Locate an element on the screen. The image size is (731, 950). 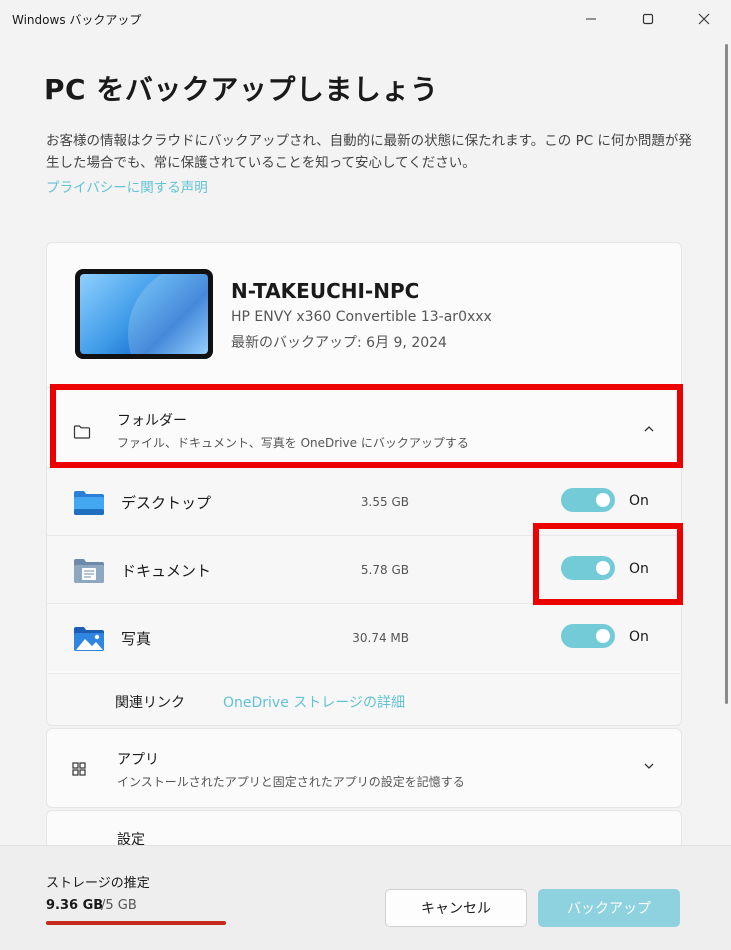
folder-size: 30.74 MB is located at coordinates (380, 638).